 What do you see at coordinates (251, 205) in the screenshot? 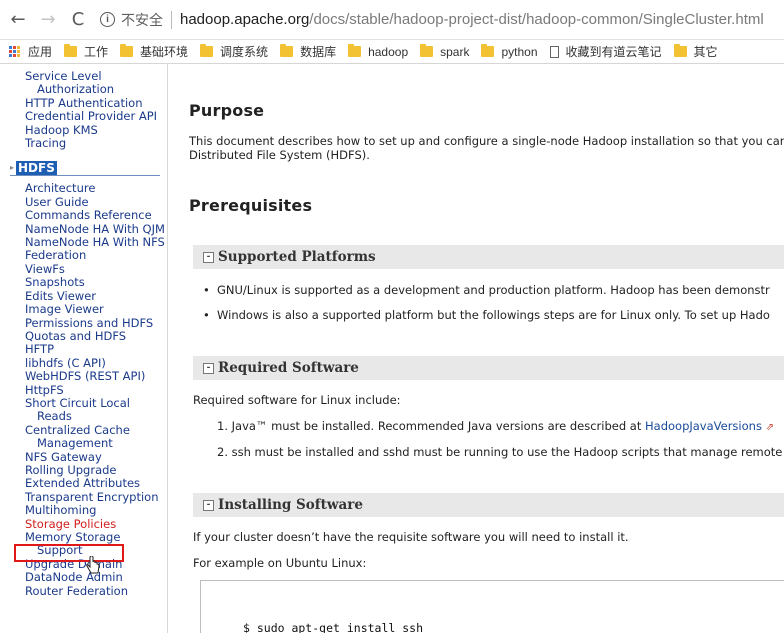
I see `prerequisites-heading: Prerequisites` at bounding box center [251, 205].